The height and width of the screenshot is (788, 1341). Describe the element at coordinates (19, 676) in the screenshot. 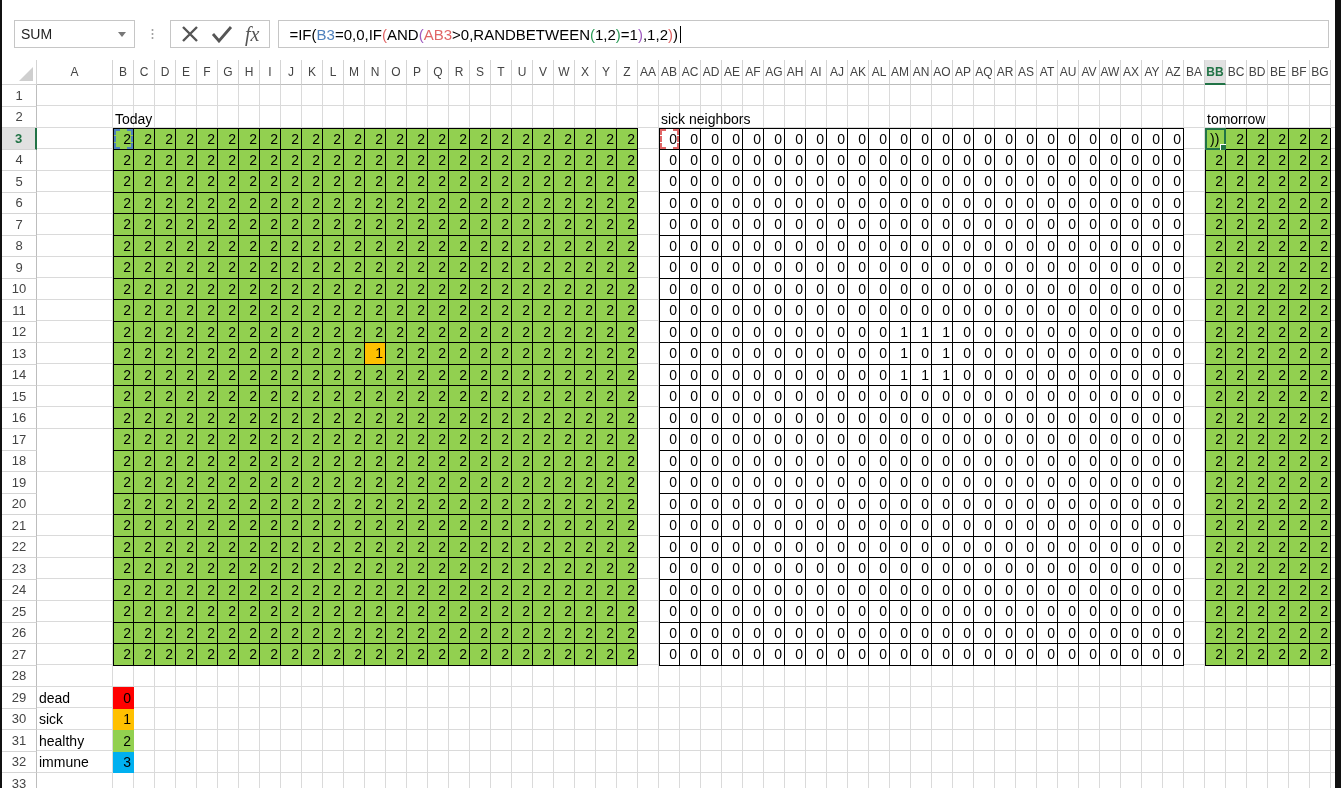

I see `row-header: 28` at that location.